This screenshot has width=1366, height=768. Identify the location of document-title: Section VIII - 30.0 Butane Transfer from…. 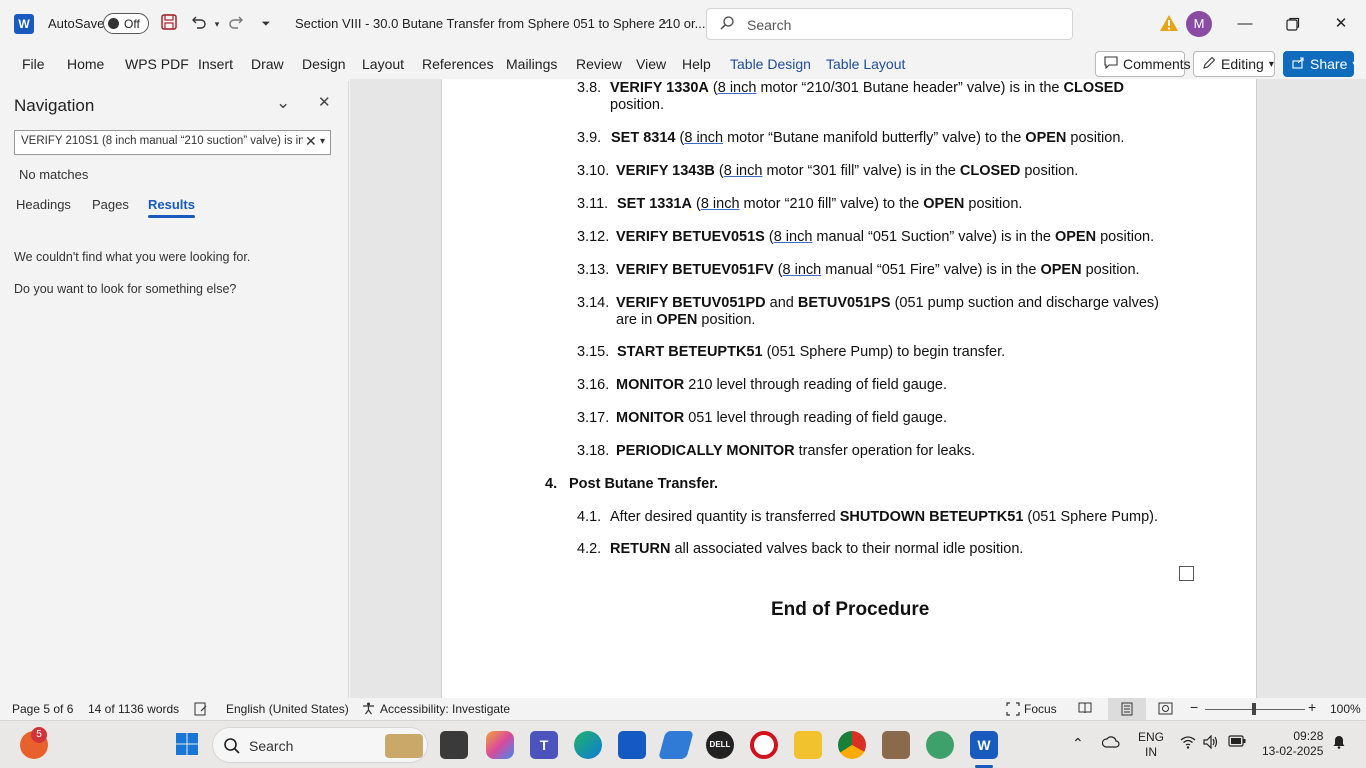
(500, 23).